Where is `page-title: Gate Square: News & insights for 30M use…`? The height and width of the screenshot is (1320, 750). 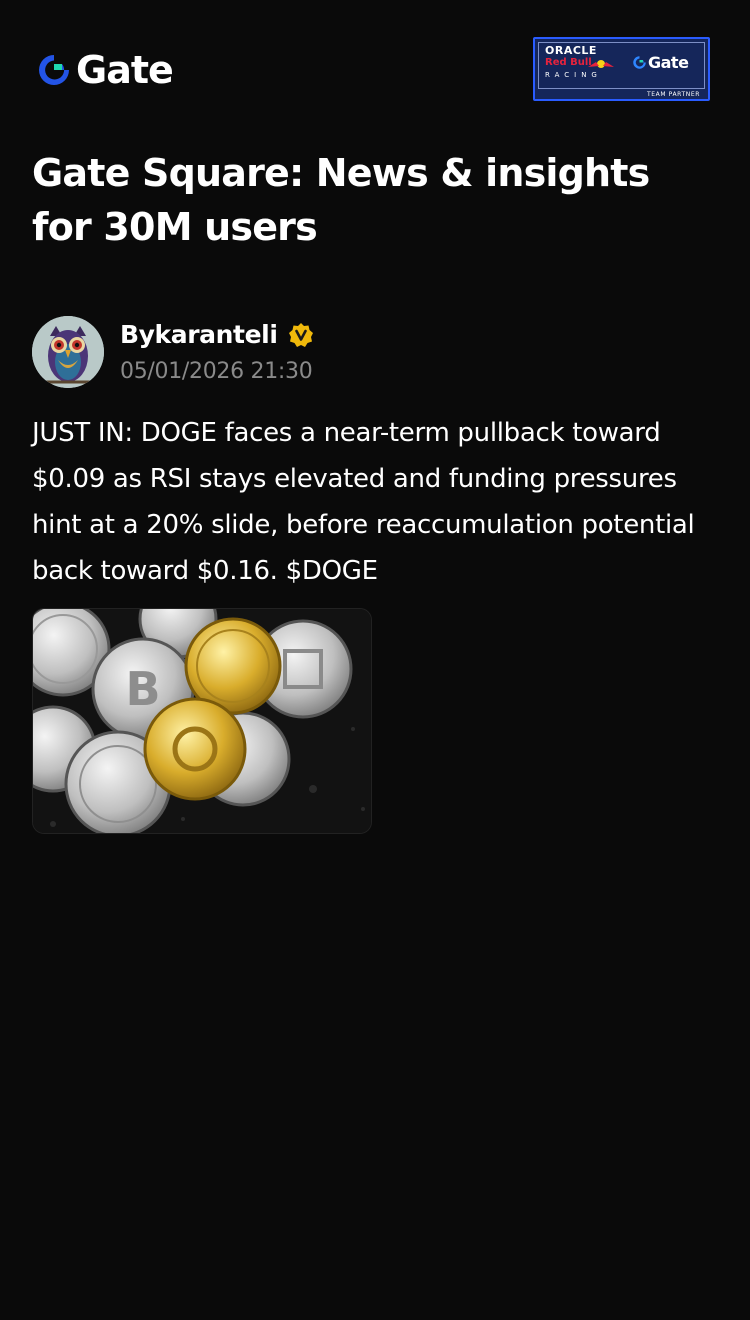
page-title: Gate Square: News & insights for 30M use… is located at coordinates (341, 200).